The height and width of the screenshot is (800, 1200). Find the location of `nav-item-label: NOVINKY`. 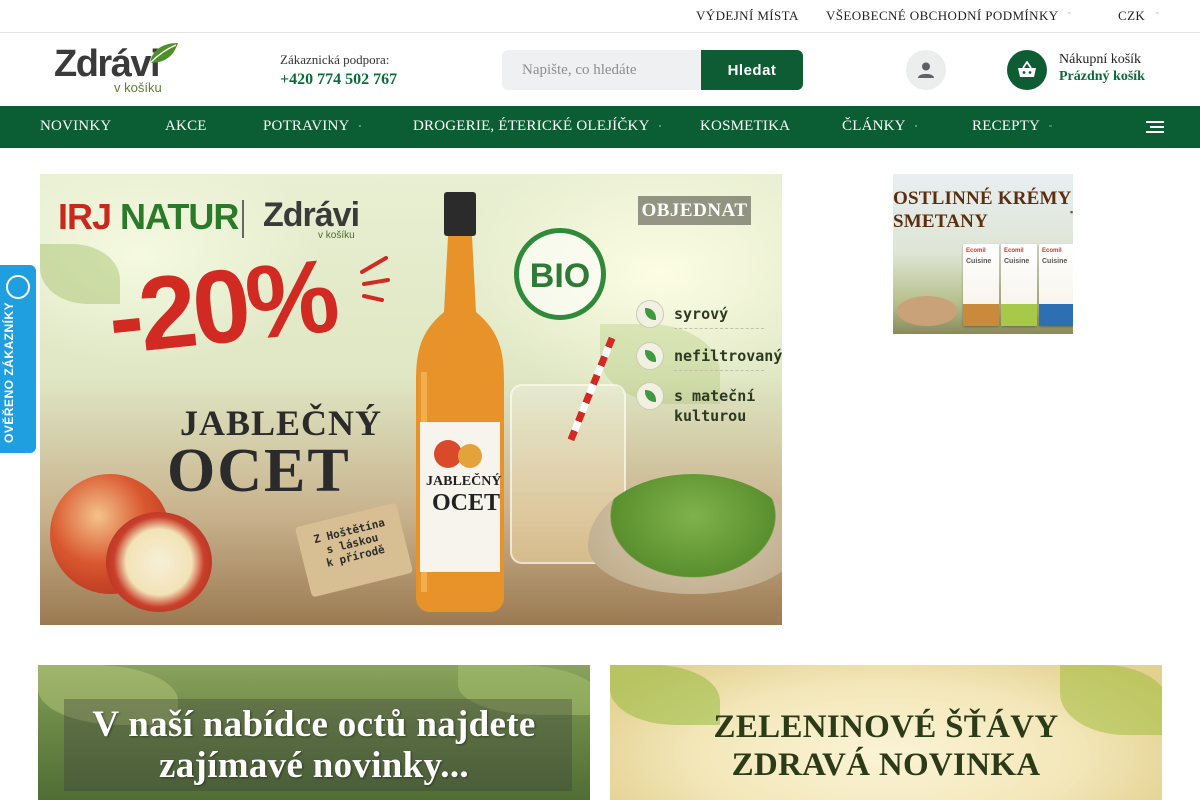

nav-item-label: NOVINKY is located at coordinates (76, 126).